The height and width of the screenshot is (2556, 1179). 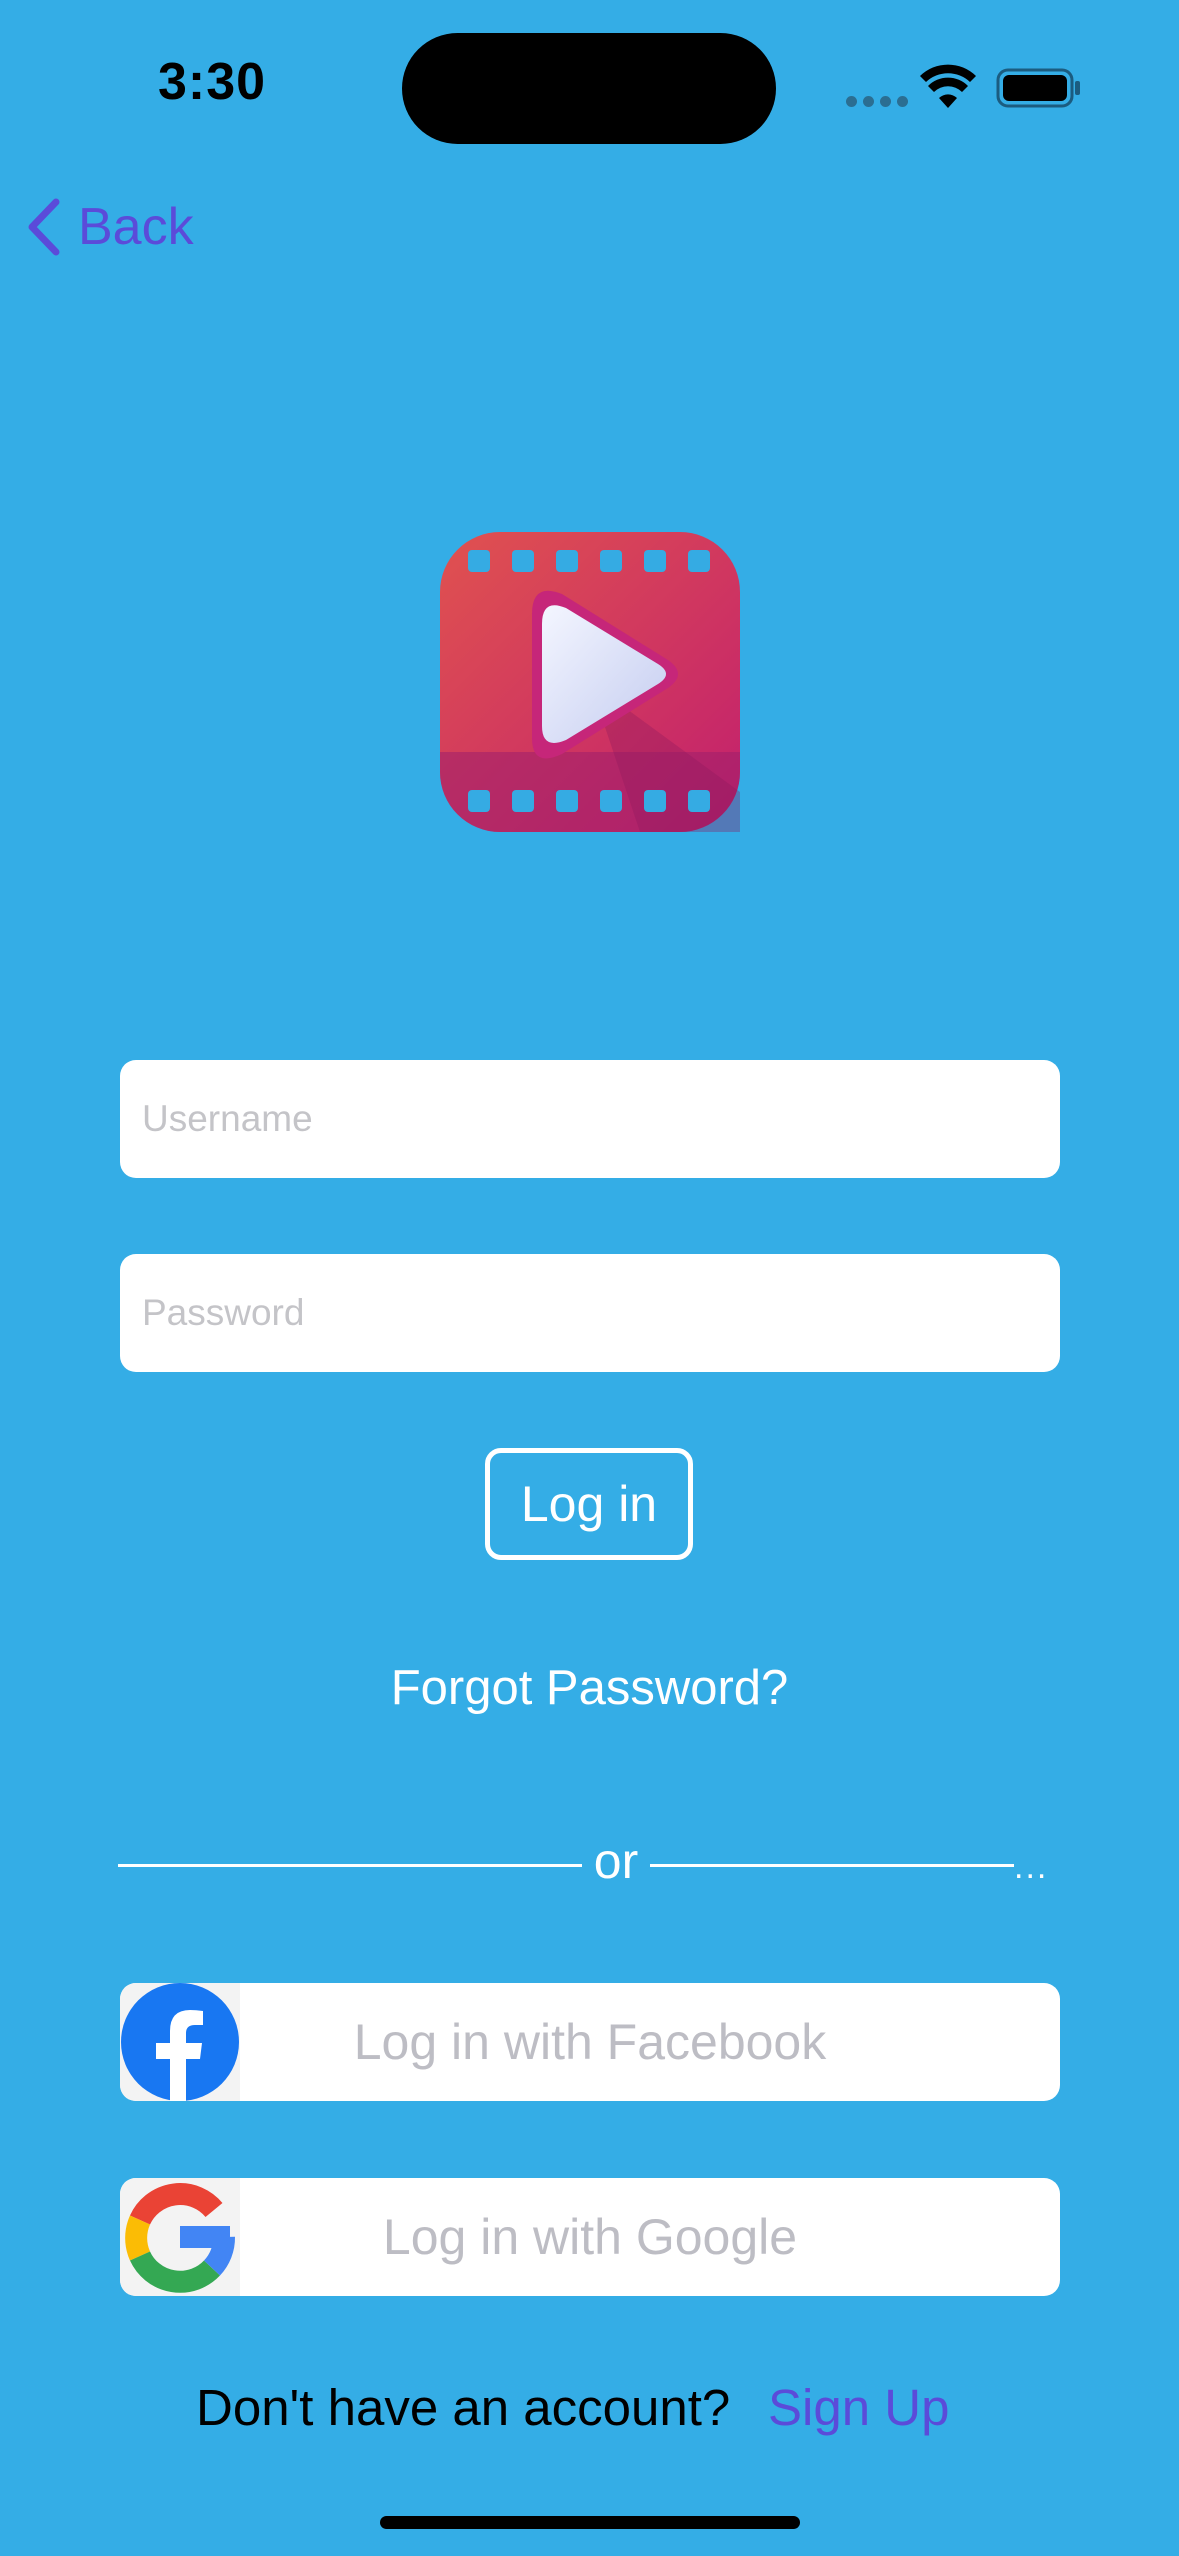 I want to click on divider-or-text: or, so click(x=616, y=1861).